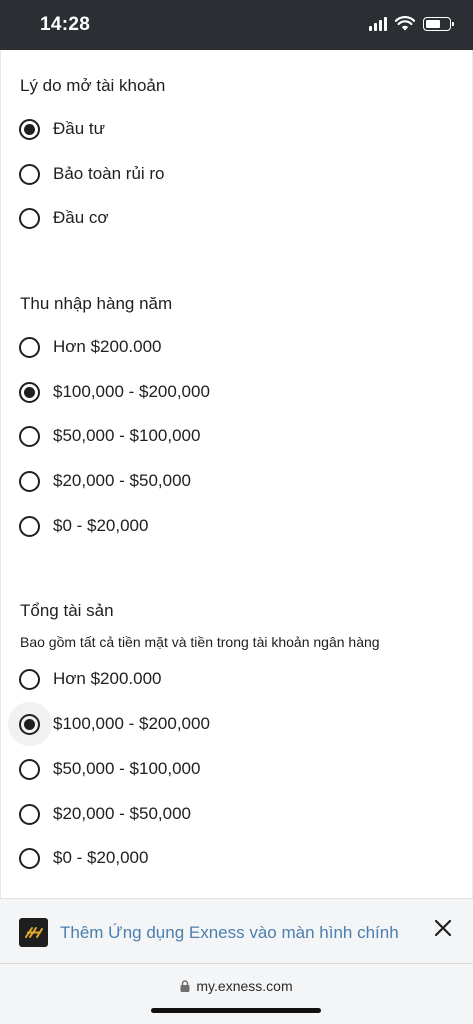  I want to click on radio-option-annual-income-0: Hơn $200.000, so click(90, 347).